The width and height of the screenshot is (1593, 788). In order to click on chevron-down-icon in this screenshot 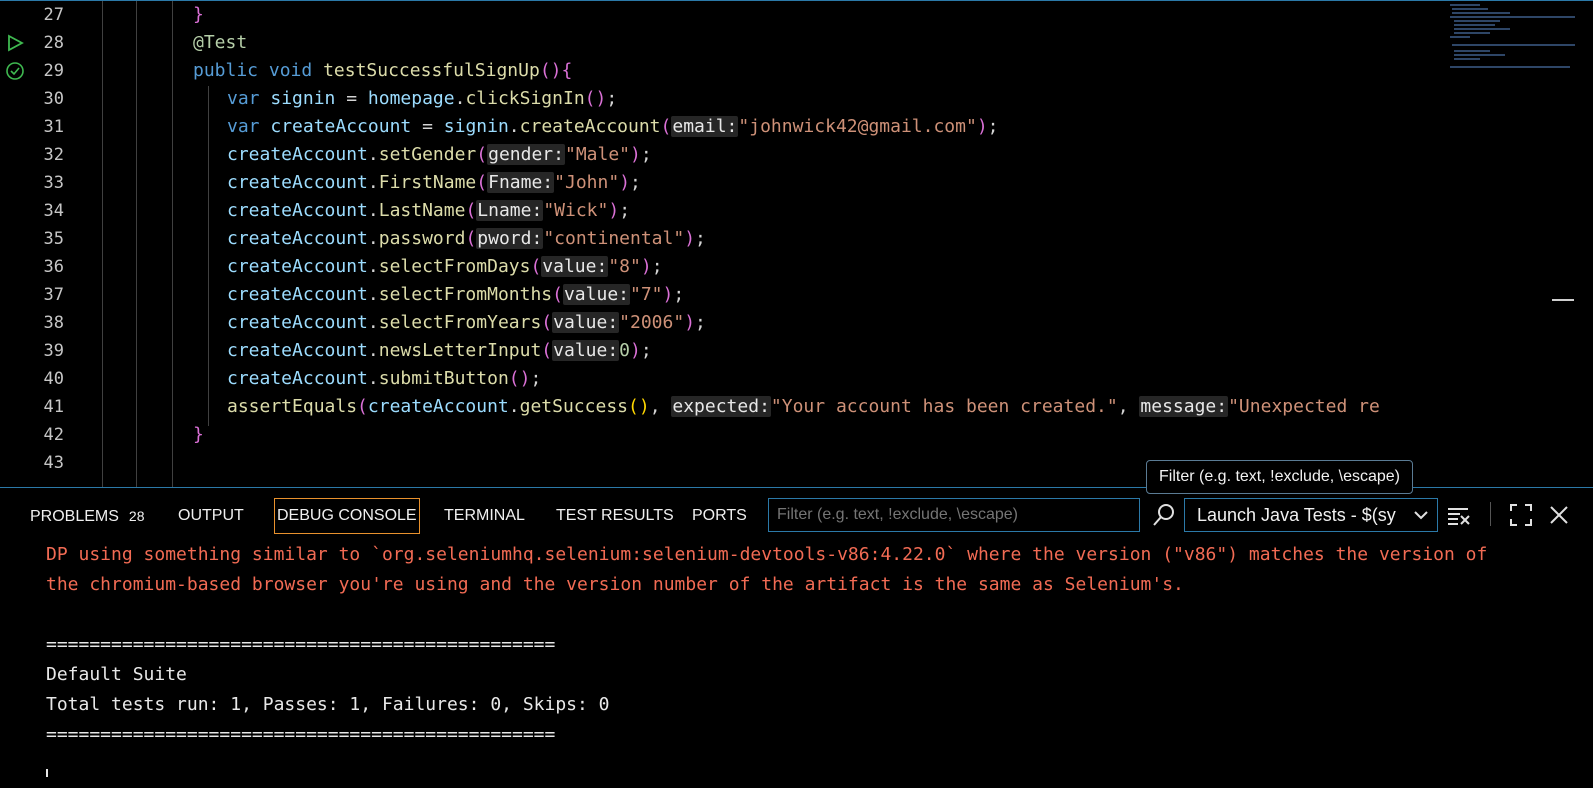, I will do `click(1421, 515)`.